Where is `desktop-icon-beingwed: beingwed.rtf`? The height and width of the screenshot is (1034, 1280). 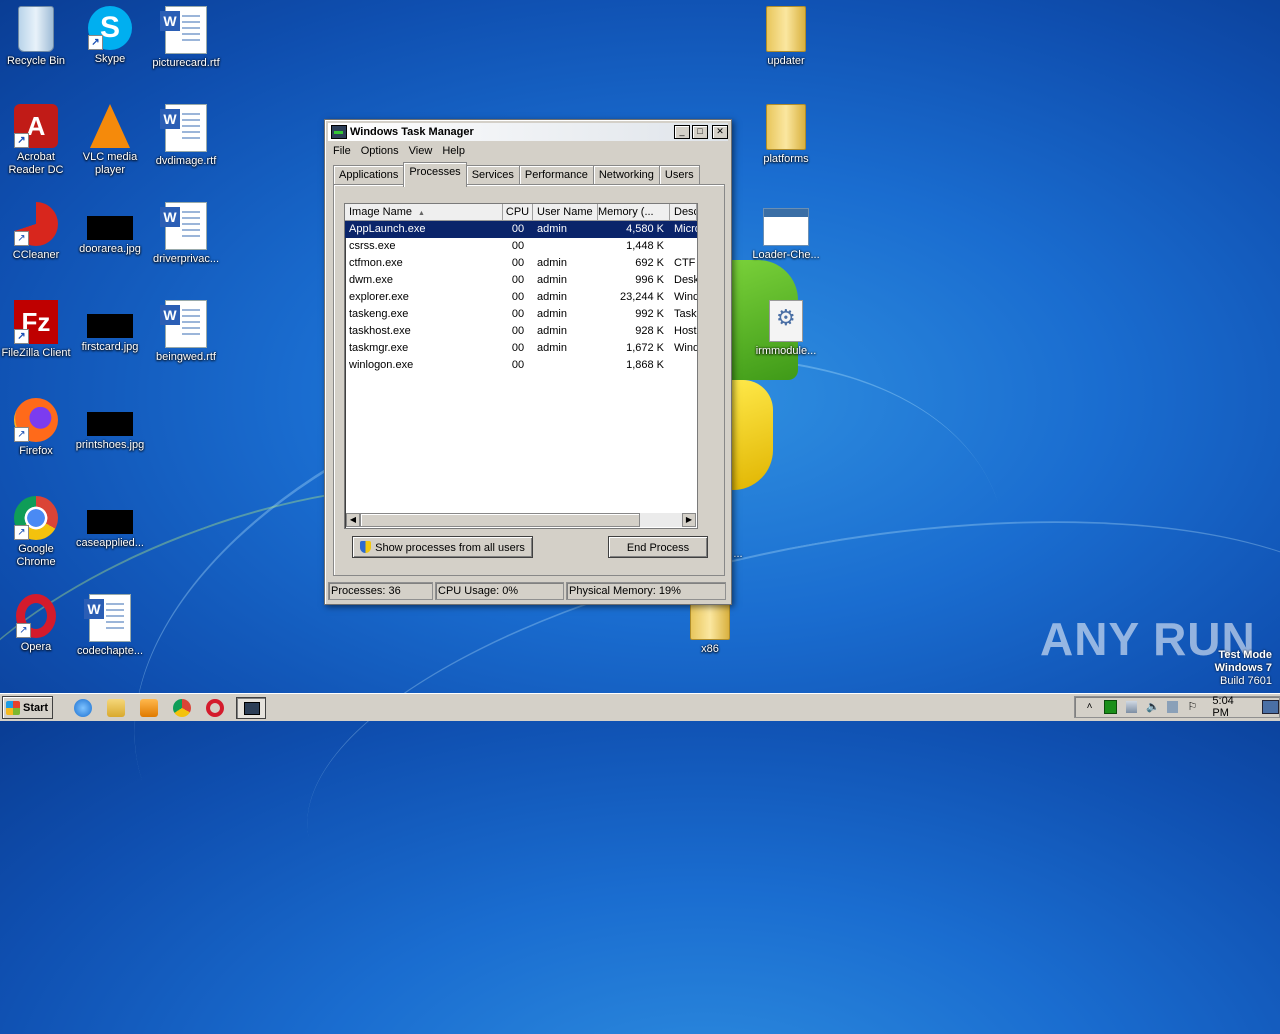 desktop-icon-beingwed: beingwed.rtf is located at coordinates (186, 332).